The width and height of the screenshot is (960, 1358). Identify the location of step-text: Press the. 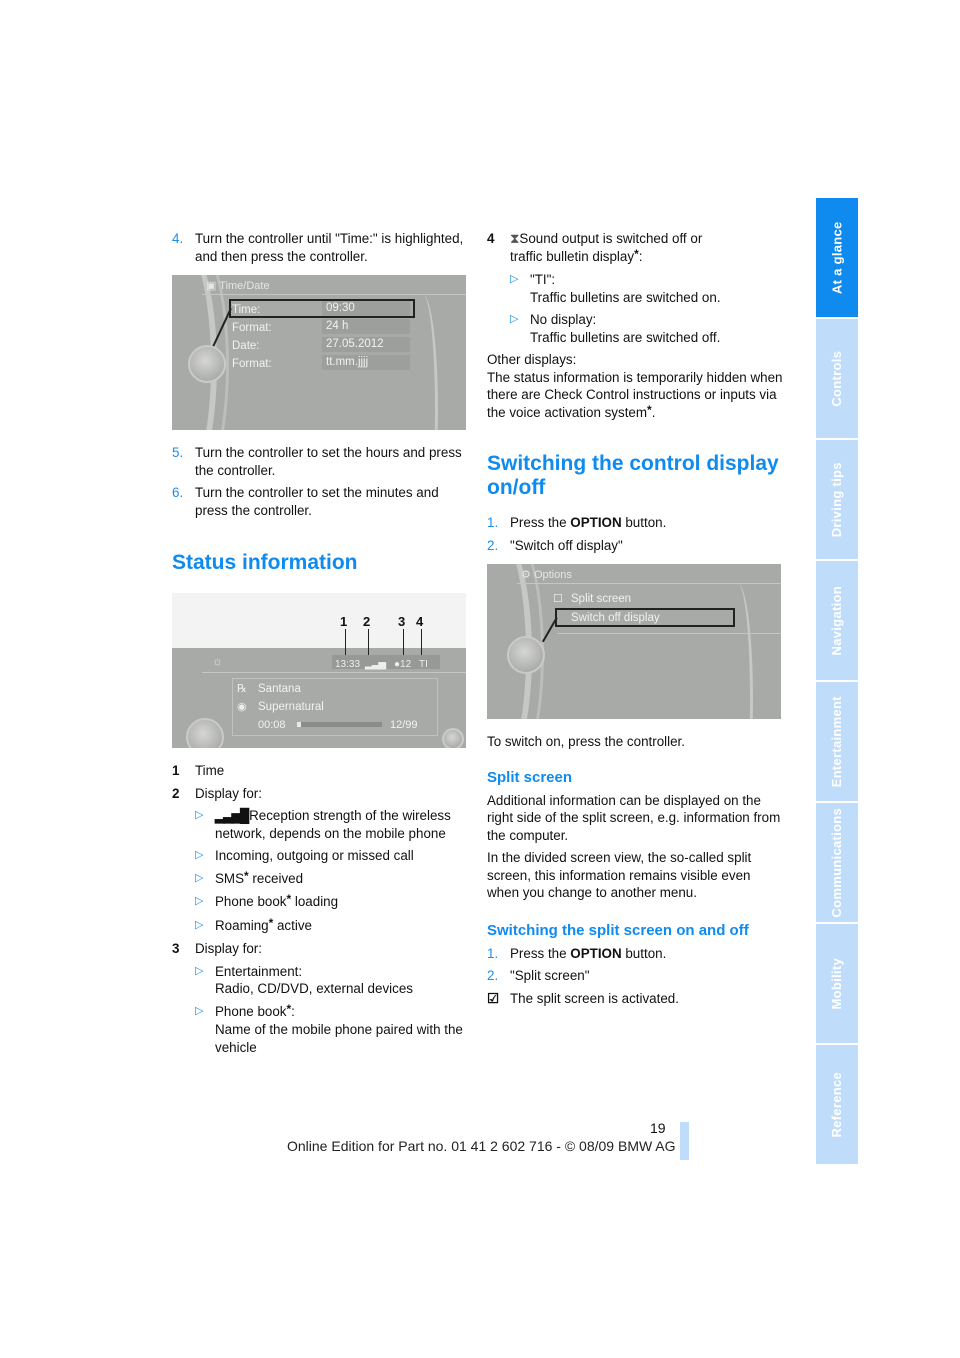
(540, 522).